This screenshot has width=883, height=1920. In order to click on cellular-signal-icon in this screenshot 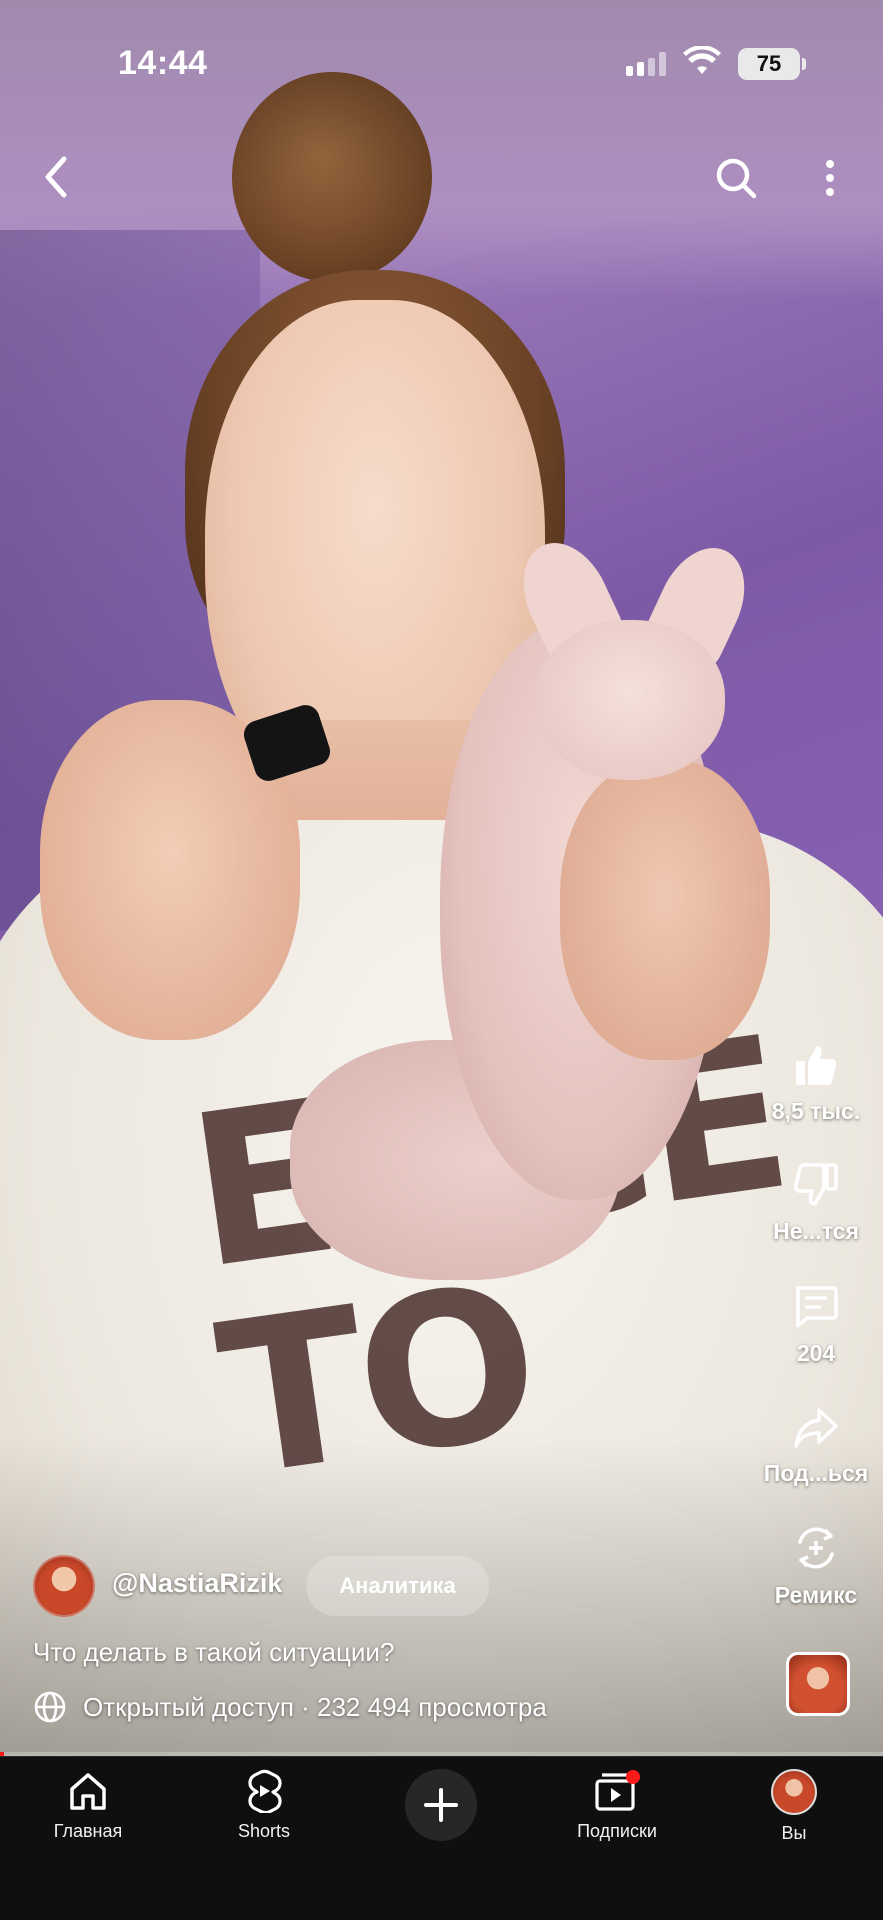, I will do `click(646, 64)`.